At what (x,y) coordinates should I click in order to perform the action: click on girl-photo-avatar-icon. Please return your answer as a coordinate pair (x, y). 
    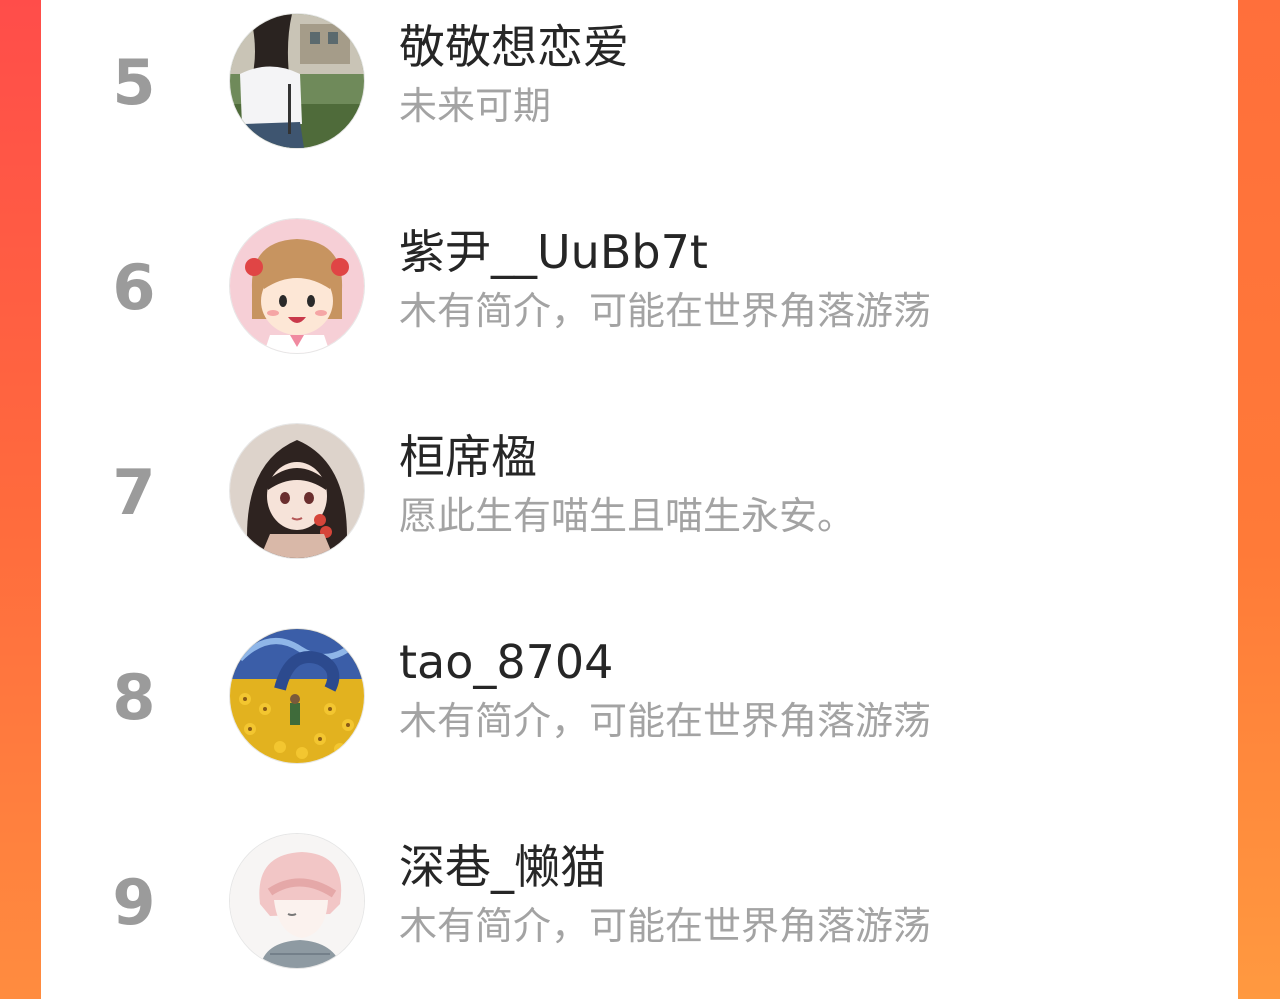
    Looking at the image, I should click on (297, 81).